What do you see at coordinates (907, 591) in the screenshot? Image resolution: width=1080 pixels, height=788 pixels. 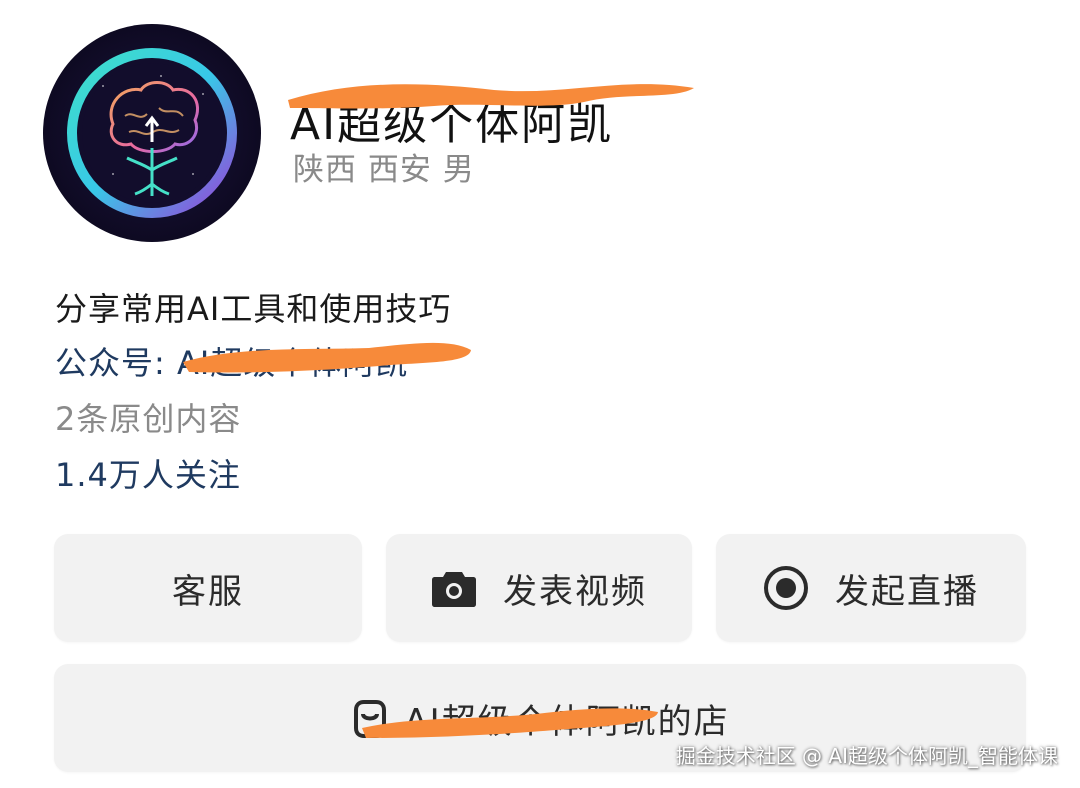 I see `start-live-label: 发起直播` at bounding box center [907, 591].